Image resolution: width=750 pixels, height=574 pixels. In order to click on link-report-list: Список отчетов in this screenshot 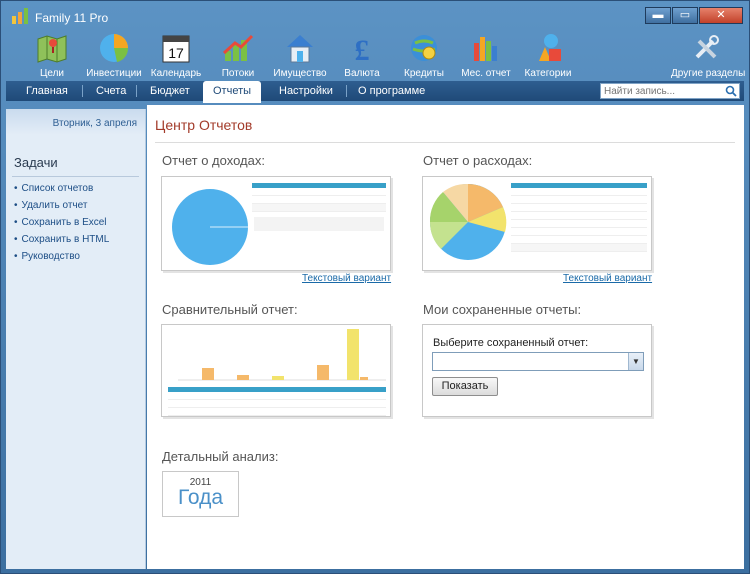, I will do `click(79, 188)`.